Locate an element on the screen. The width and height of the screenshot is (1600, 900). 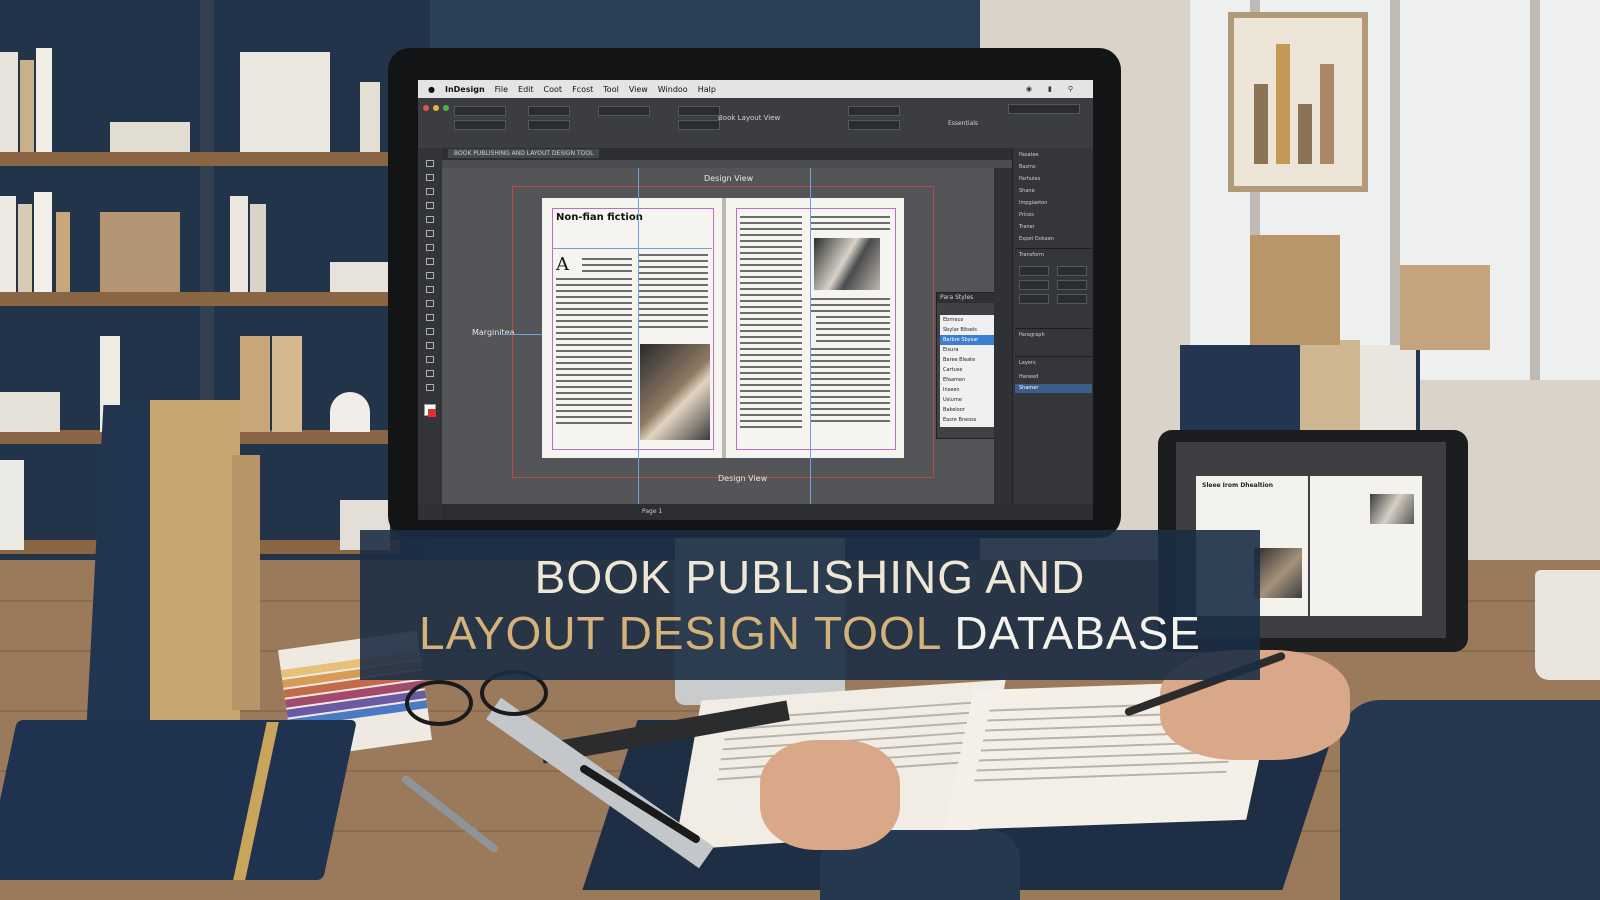
notebook is located at coordinates (179, 800).